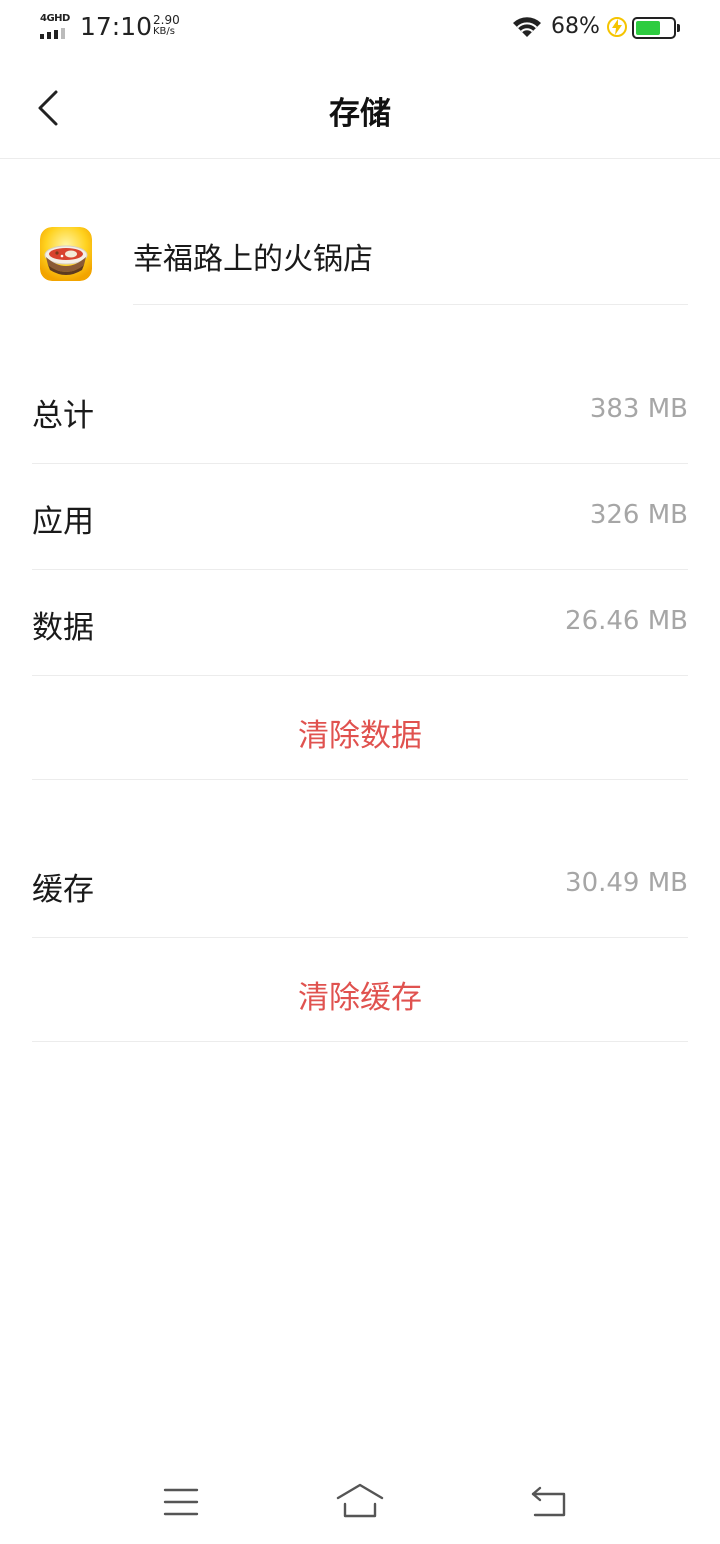 The image size is (720, 1544). What do you see at coordinates (63, 522) in the screenshot?
I see `storage-row-label: 应用` at bounding box center [63, 522].